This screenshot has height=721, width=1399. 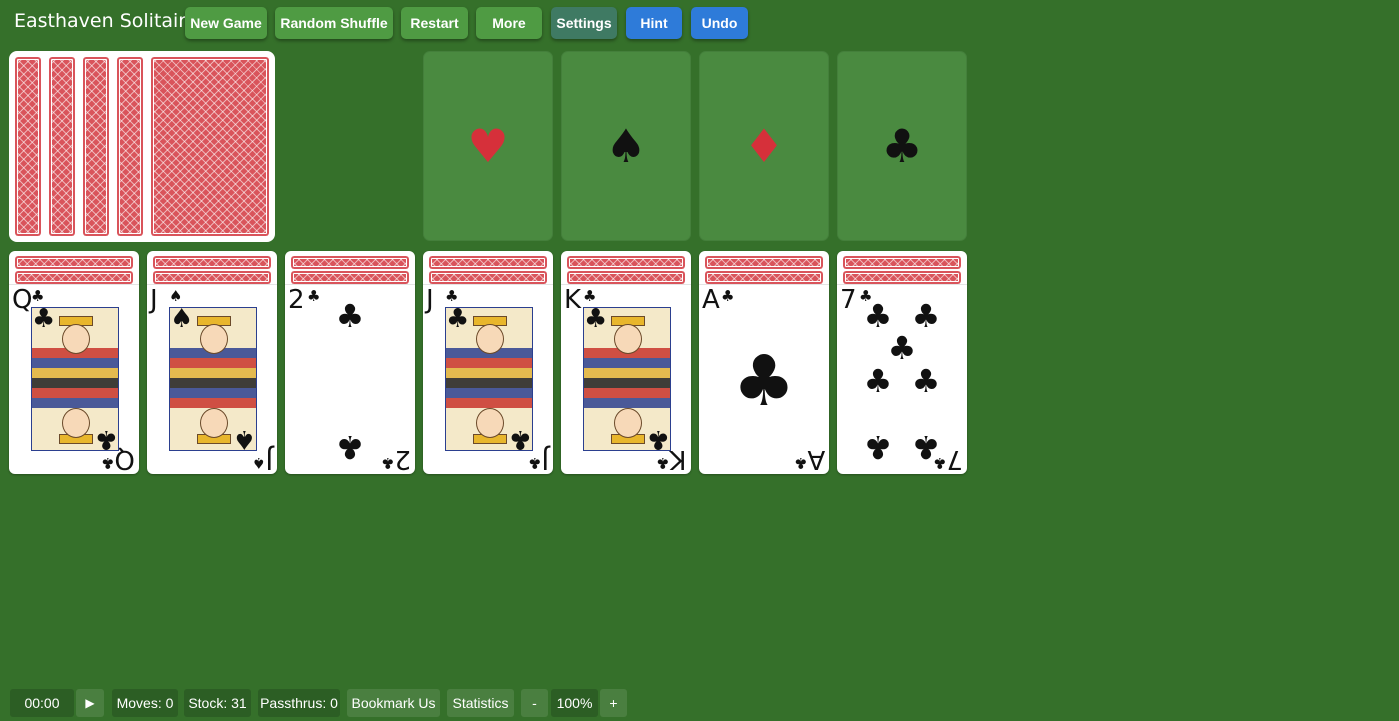 I want to click on bookmark-button: Bookmark Us, so click(x=393, y=703).